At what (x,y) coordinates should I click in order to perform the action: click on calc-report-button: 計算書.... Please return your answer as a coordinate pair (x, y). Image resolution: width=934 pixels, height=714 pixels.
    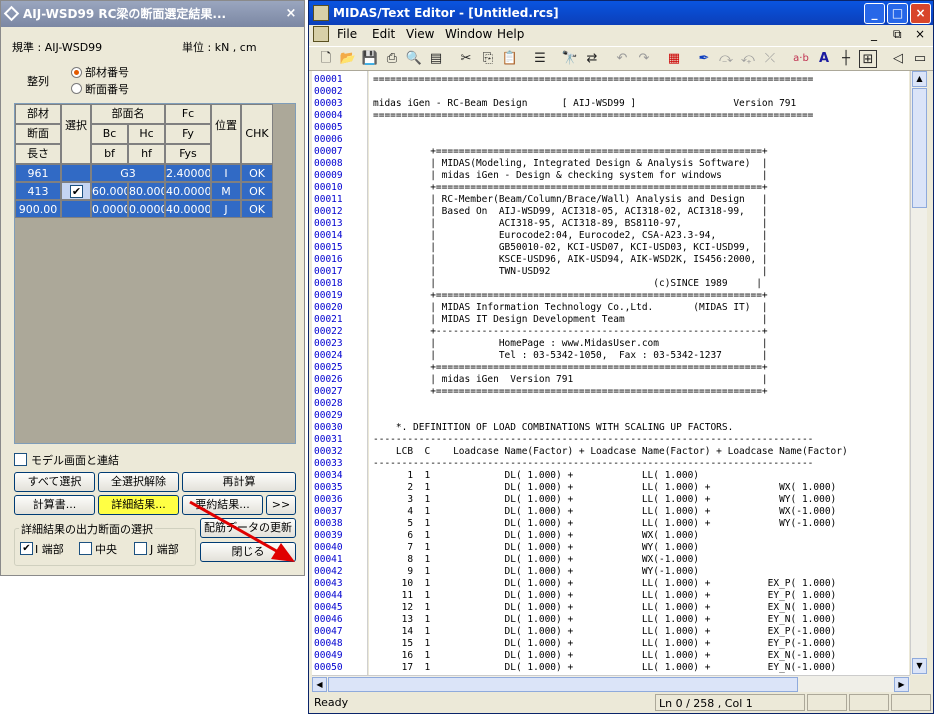
    Looking at the image, I should click on (54, 505).